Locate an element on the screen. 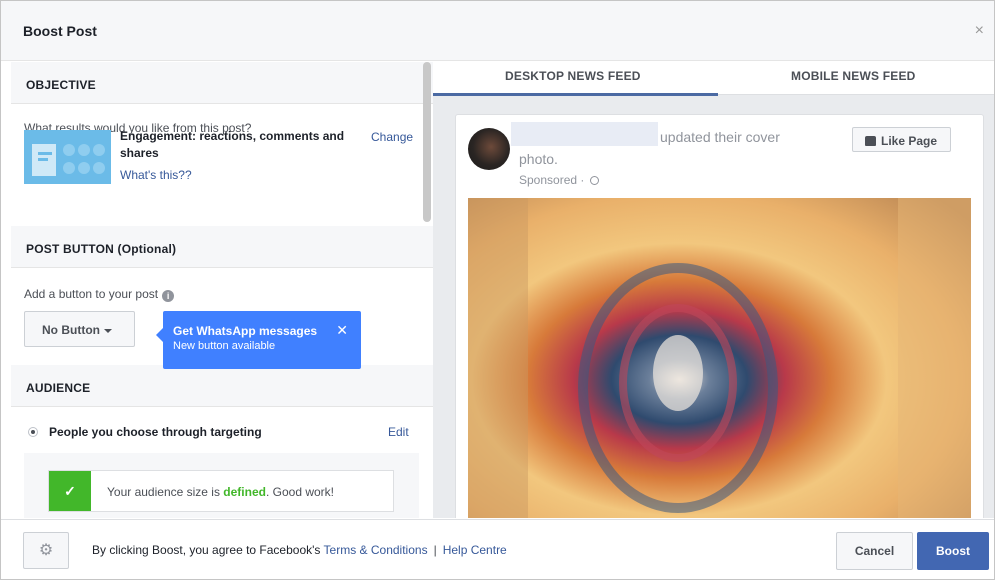 The height and width of the screenshot is (580, 995). dialog-header: Boost Post × is located at coordinates (497, 31).